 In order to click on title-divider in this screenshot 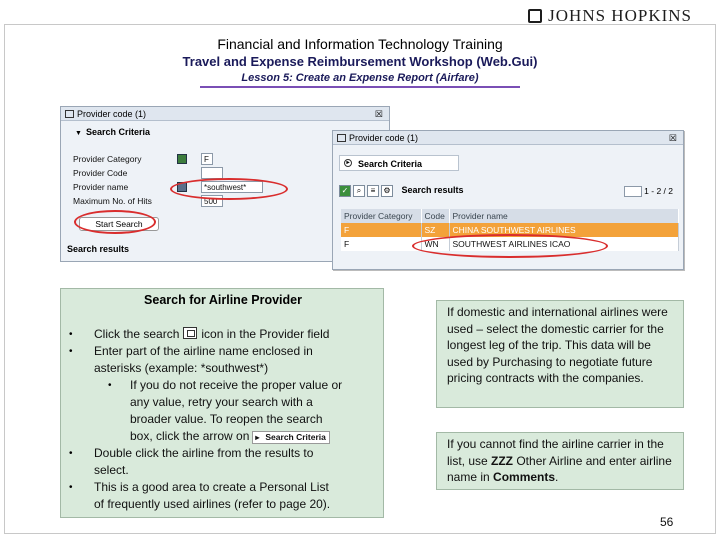, I will do `click(360, 87)`.